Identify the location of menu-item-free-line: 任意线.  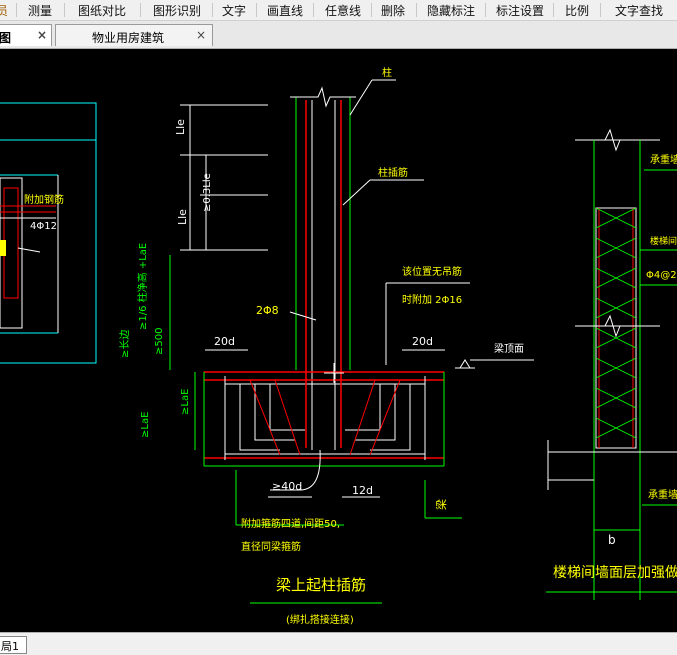
(343, 10).